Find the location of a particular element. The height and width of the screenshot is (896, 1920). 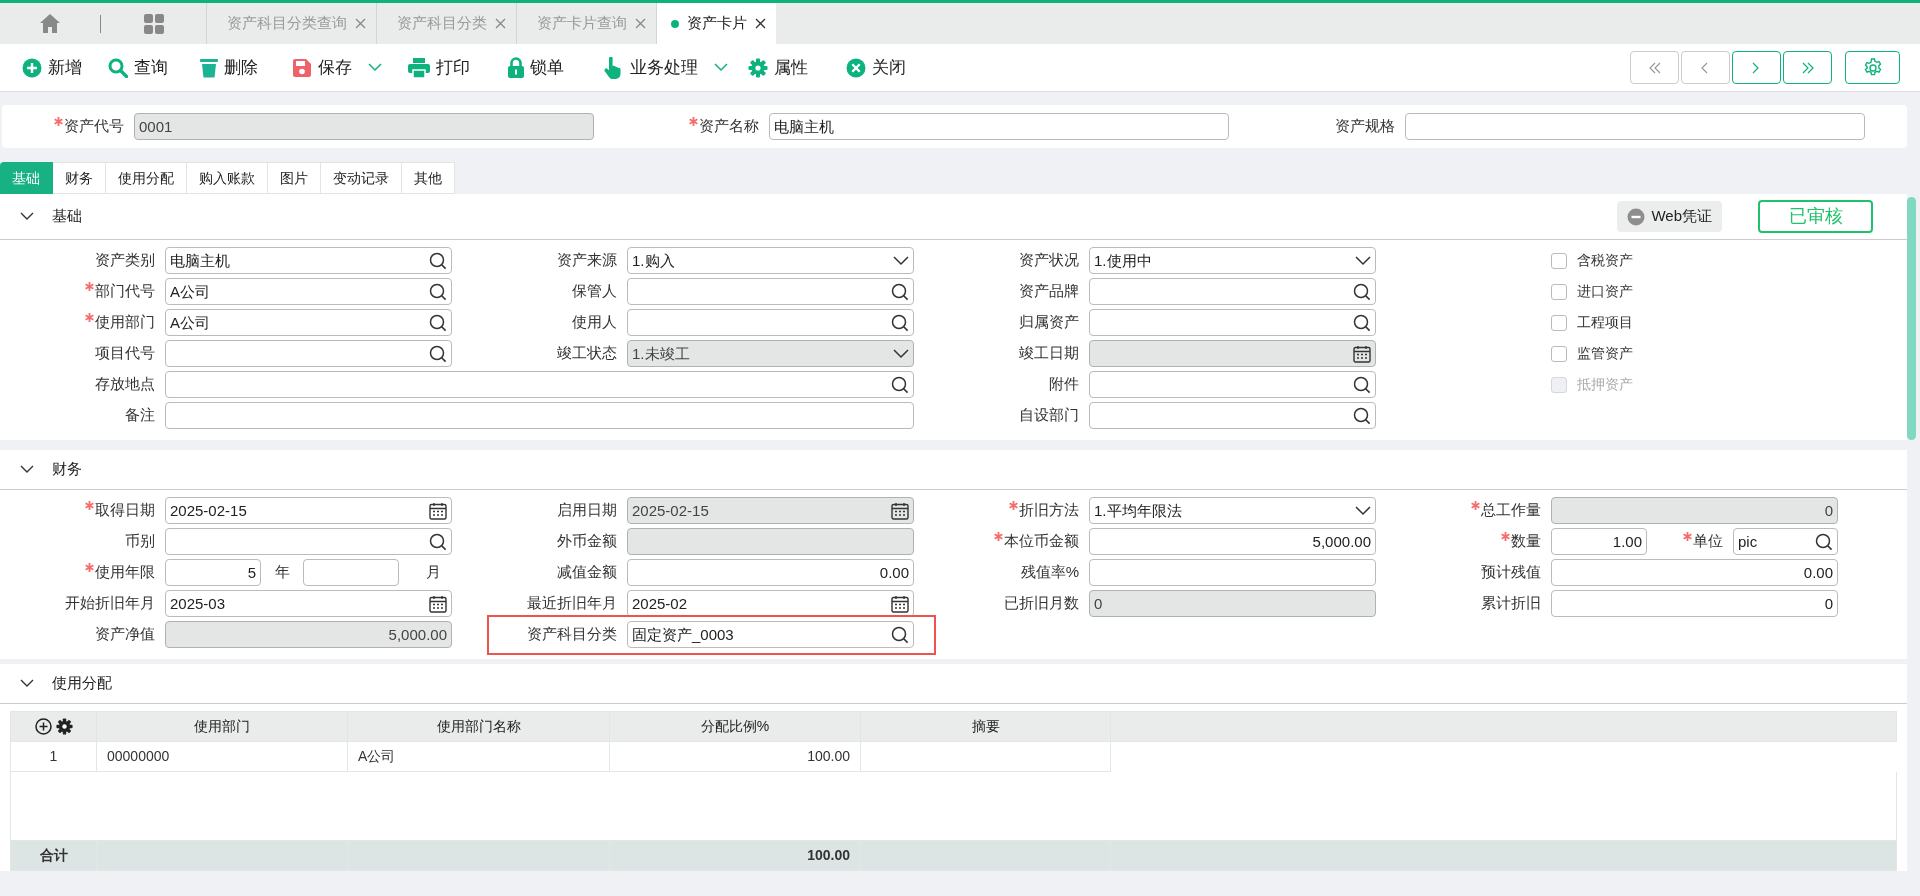

field-label: 存放地点 is located at coordinates (125, 384).